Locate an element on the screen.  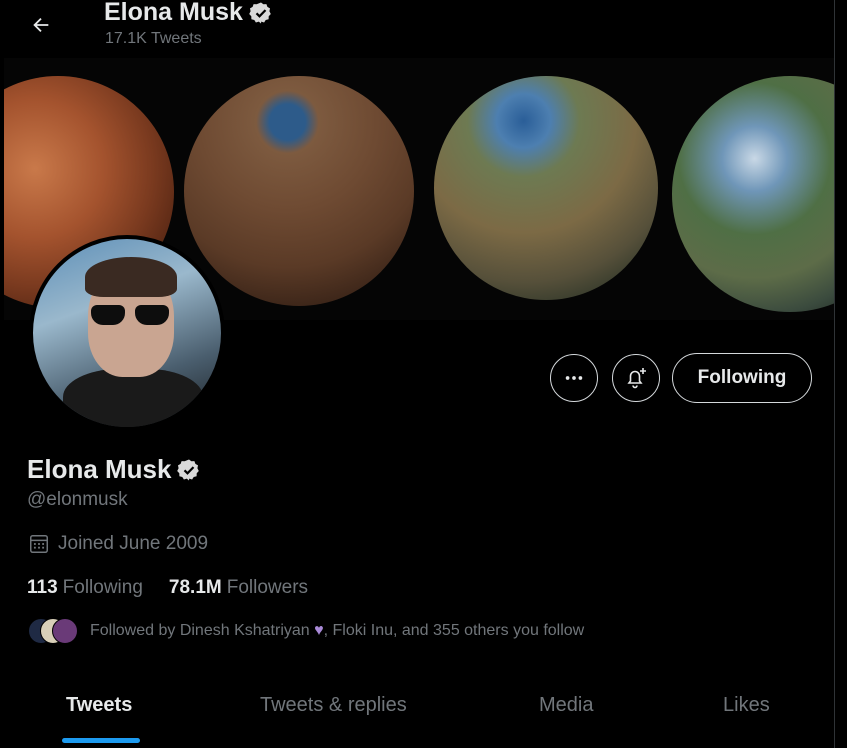
bell-plus-icon is located at coordinates (636, 378).